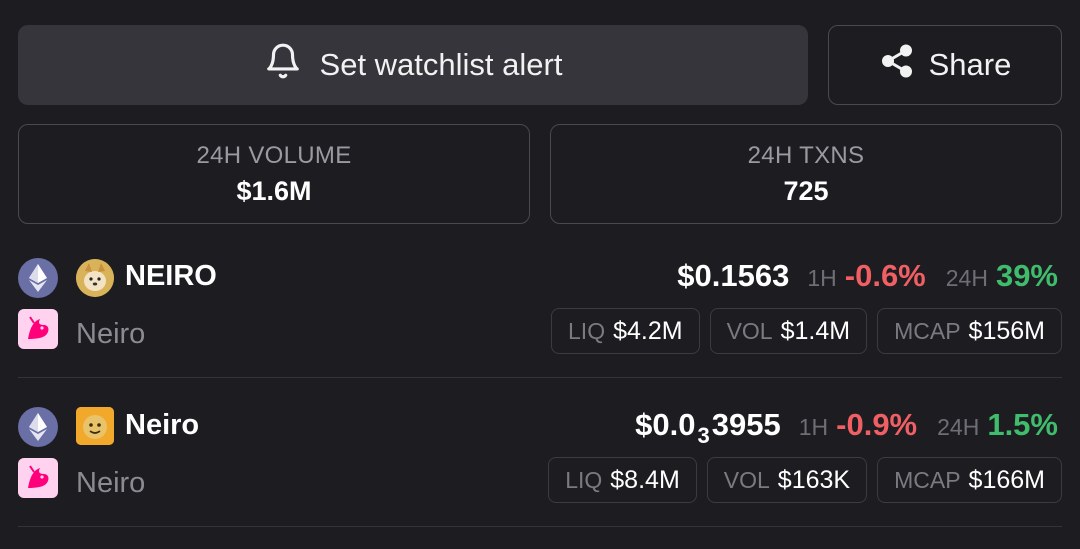 This screenshot has width=1080, height=549. Describe the element at coordinates (274, 155) in the screenshot. I see `volume-label: 24H VOLUME` at that location.